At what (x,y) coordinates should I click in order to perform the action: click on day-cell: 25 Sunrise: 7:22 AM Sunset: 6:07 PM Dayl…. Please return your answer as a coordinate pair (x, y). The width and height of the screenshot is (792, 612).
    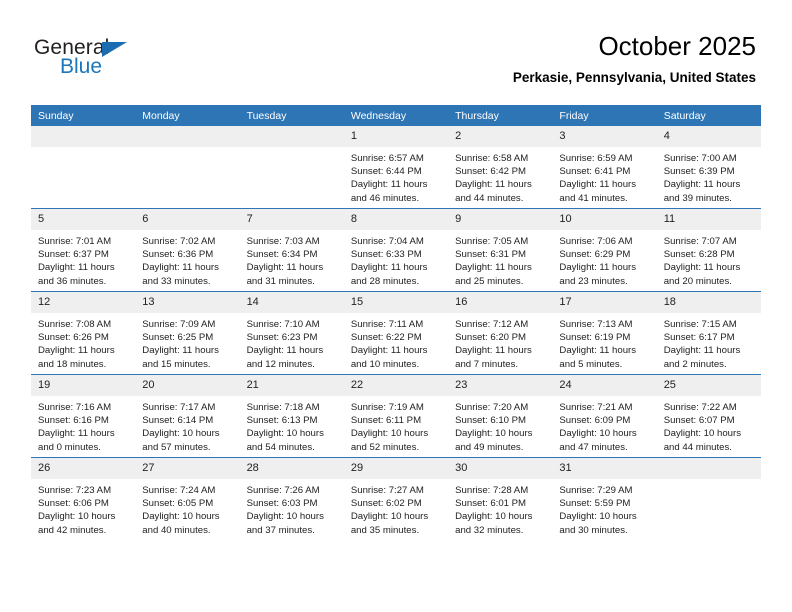
    Looking at the image, I should click on (708, 416).